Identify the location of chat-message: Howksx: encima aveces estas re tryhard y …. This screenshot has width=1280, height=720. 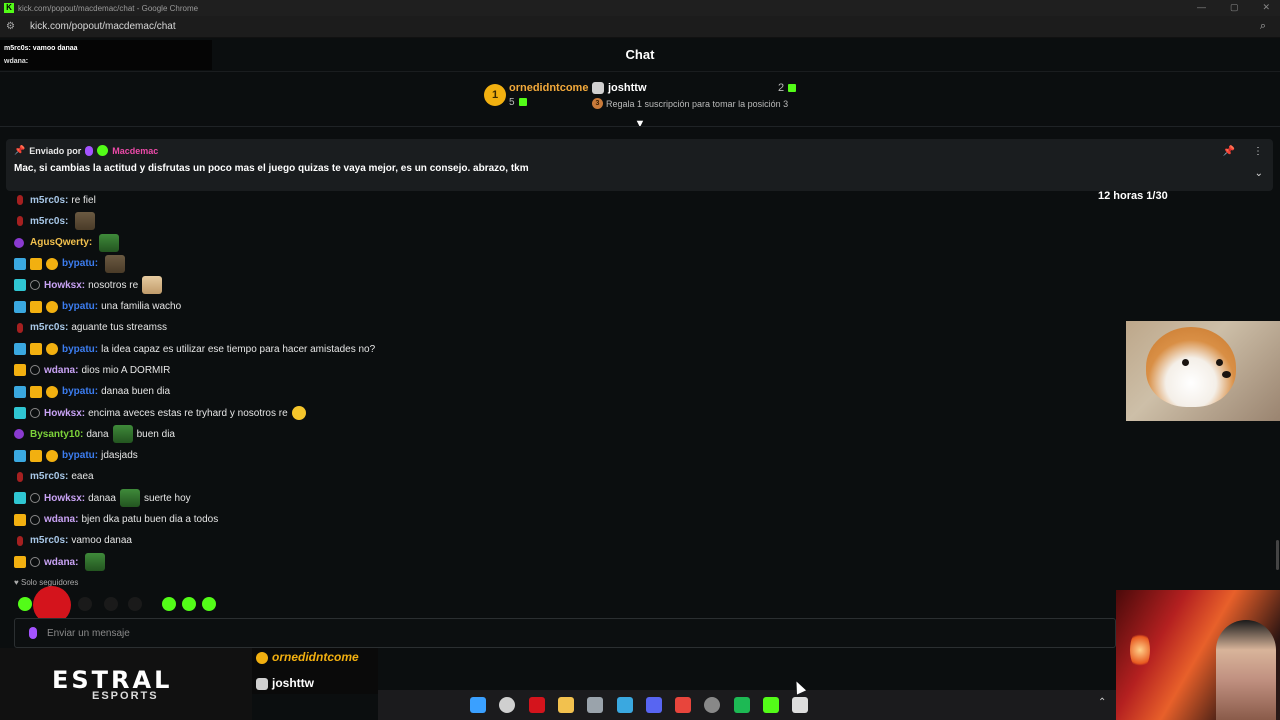
(160, 413).